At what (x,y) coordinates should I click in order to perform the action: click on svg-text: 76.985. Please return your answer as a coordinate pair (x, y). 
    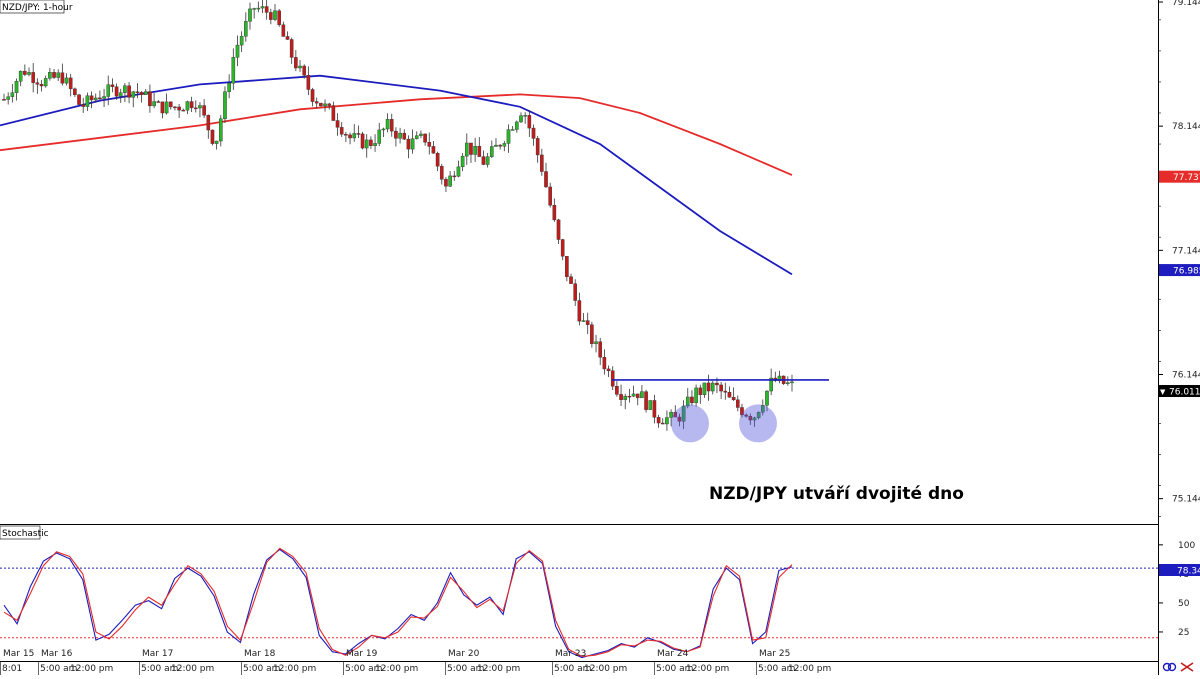
    Looking at the image, I should click on (1186, 272).